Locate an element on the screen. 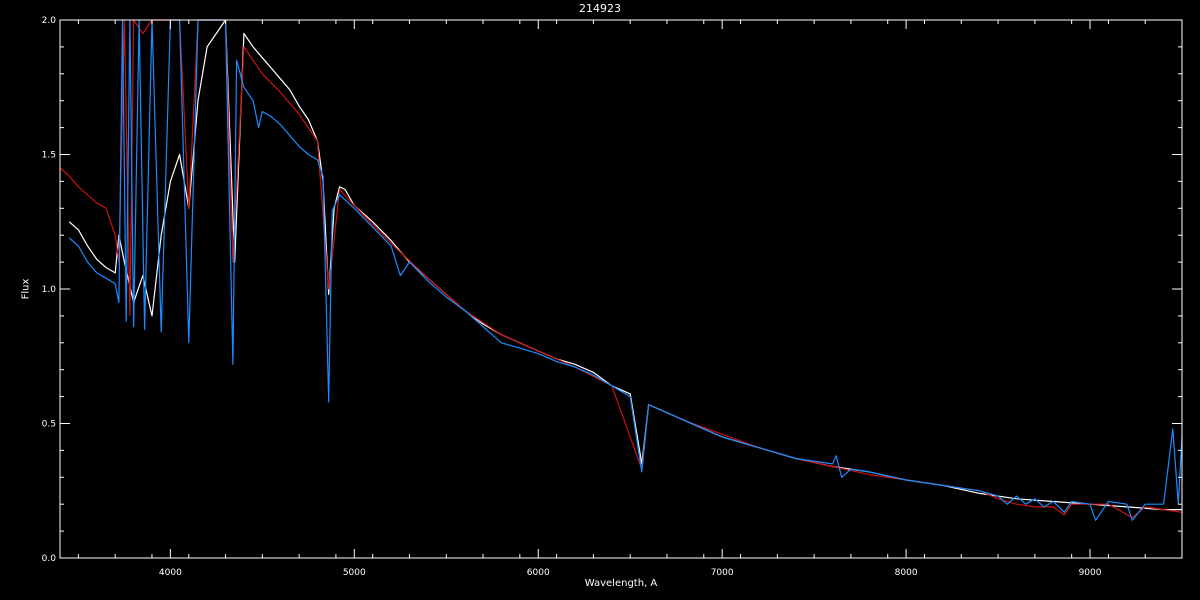 This screenshot has width=1200, height=600. y-tick-label: 0.0 is located at coordinates (49, 559).